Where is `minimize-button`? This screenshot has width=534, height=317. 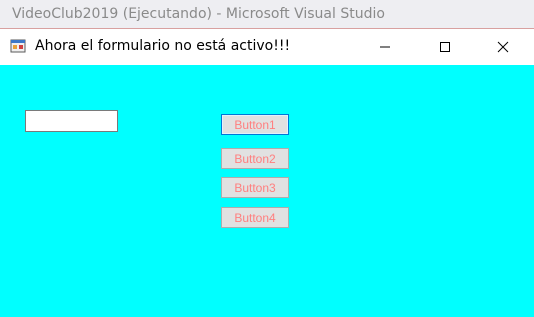
minimize-button is located at coordinates (385, 47).